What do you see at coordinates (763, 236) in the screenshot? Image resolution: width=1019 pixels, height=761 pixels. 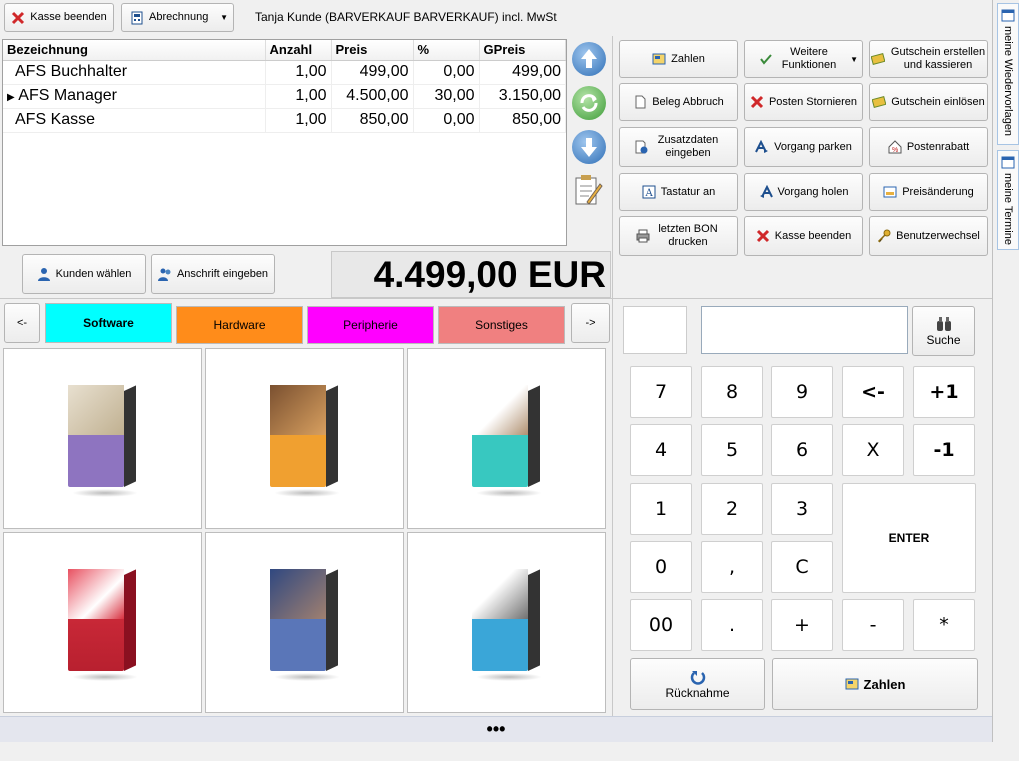 I see `red-x-icon` at bounding box center [763, 236].